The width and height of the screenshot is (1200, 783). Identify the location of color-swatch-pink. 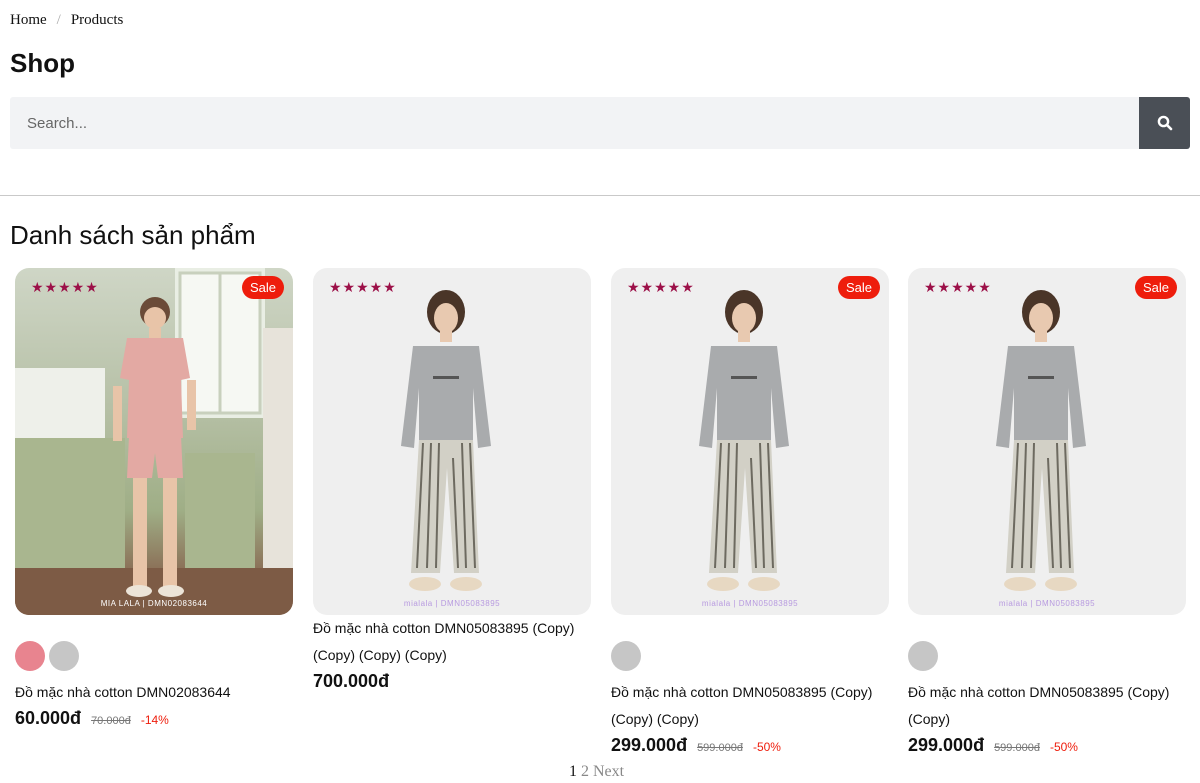
(30, 656).